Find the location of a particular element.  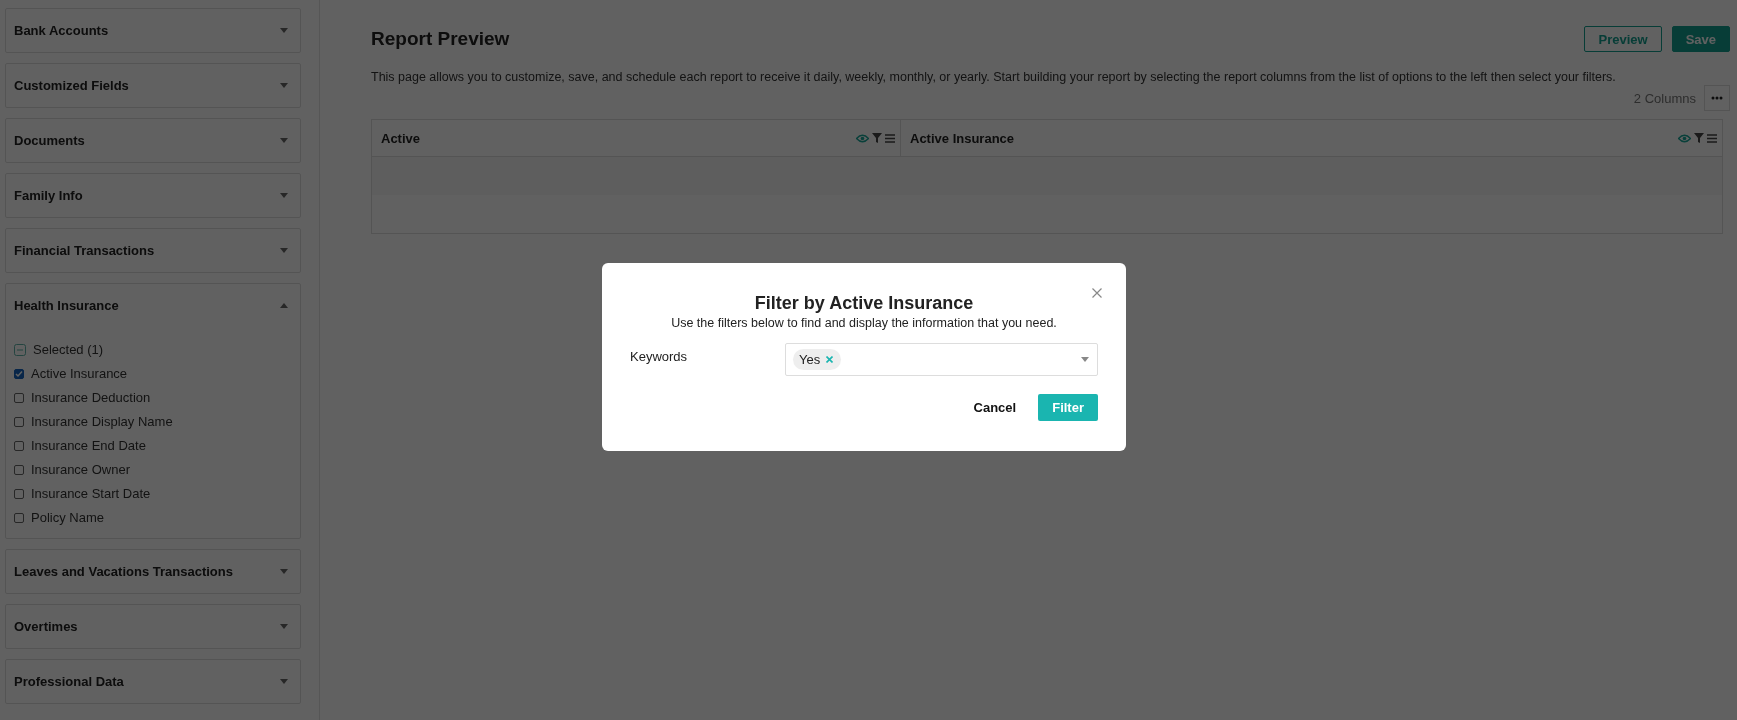

filter-button: Filter is located at coordinates (1068, 407).